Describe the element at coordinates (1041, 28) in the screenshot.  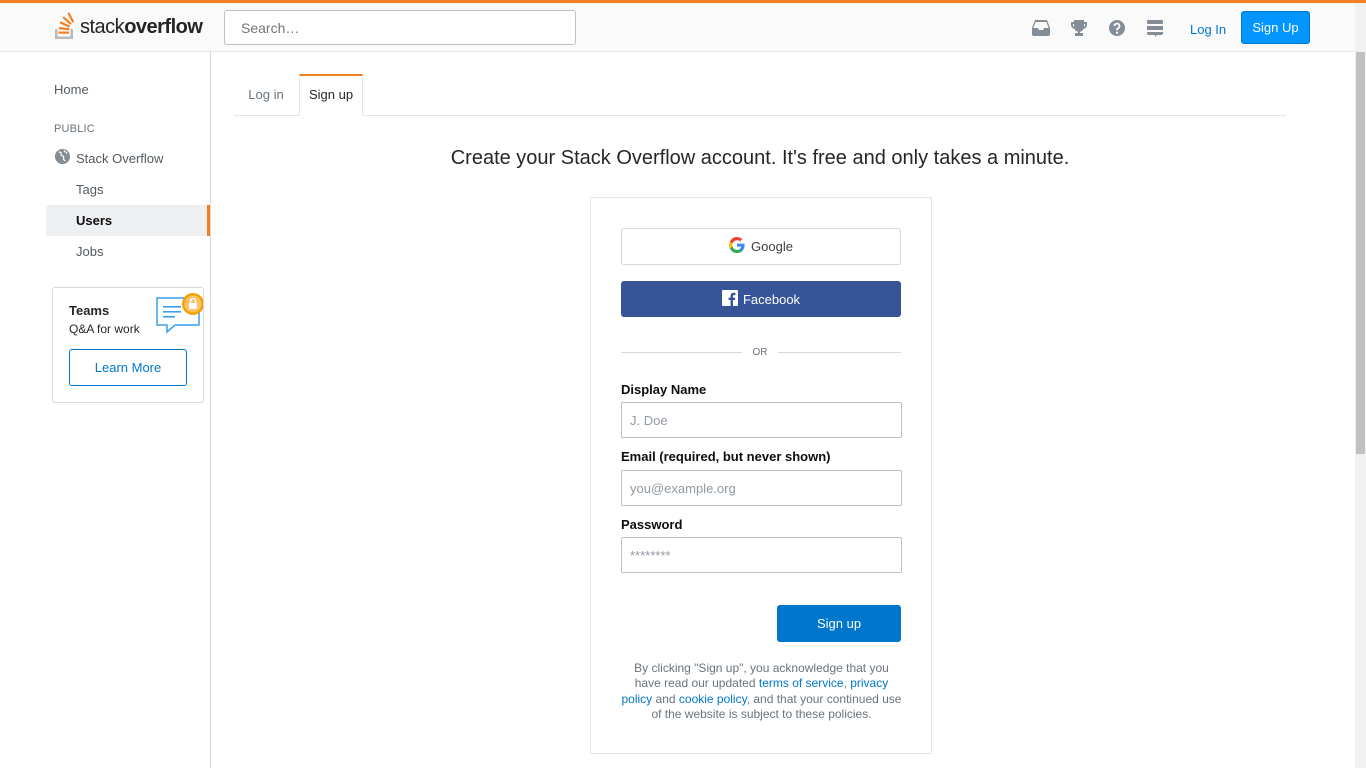
I see `inbox-icon` at that location.